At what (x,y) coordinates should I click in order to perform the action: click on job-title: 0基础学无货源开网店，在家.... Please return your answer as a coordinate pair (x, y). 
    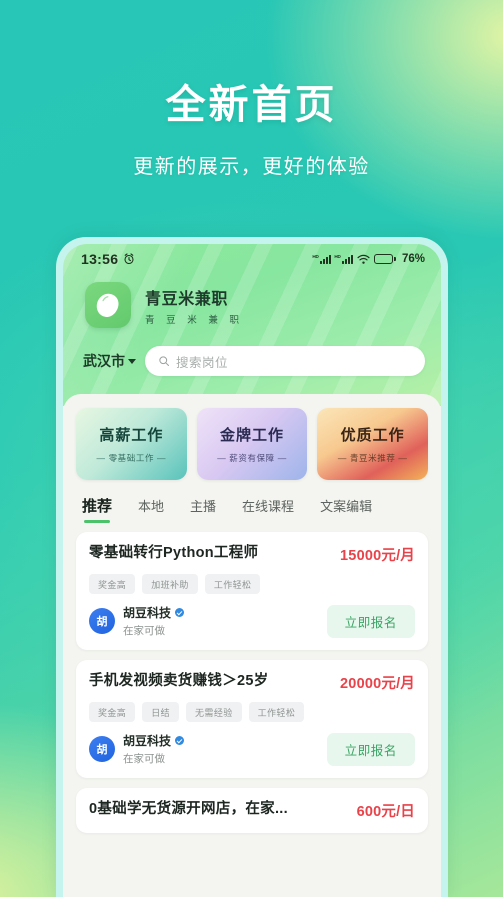
    Looking at the image, I should click on (188, 809).